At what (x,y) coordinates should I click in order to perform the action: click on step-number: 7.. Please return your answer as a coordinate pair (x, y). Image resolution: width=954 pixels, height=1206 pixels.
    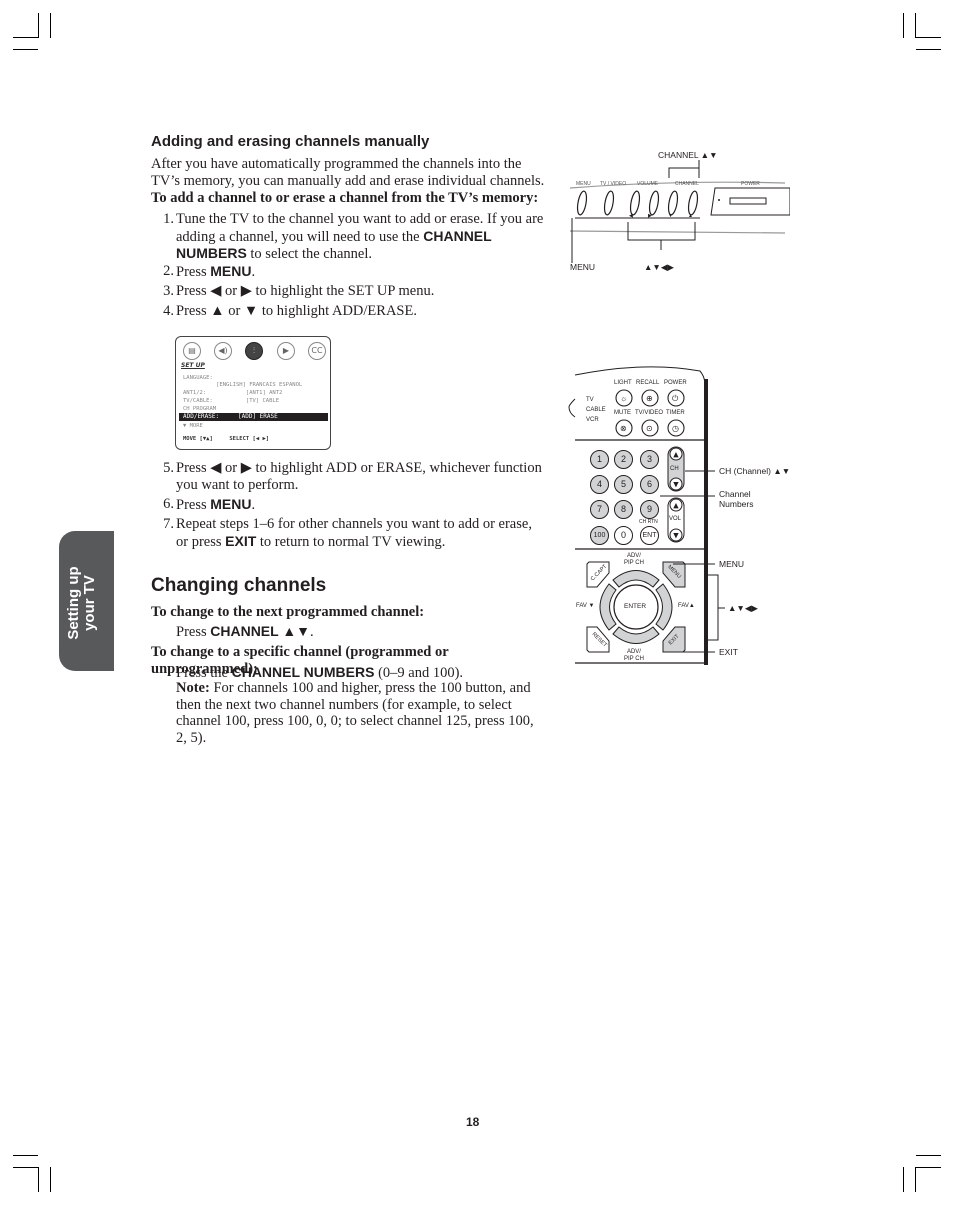
    Looking at the image, I should click on (168, 524).